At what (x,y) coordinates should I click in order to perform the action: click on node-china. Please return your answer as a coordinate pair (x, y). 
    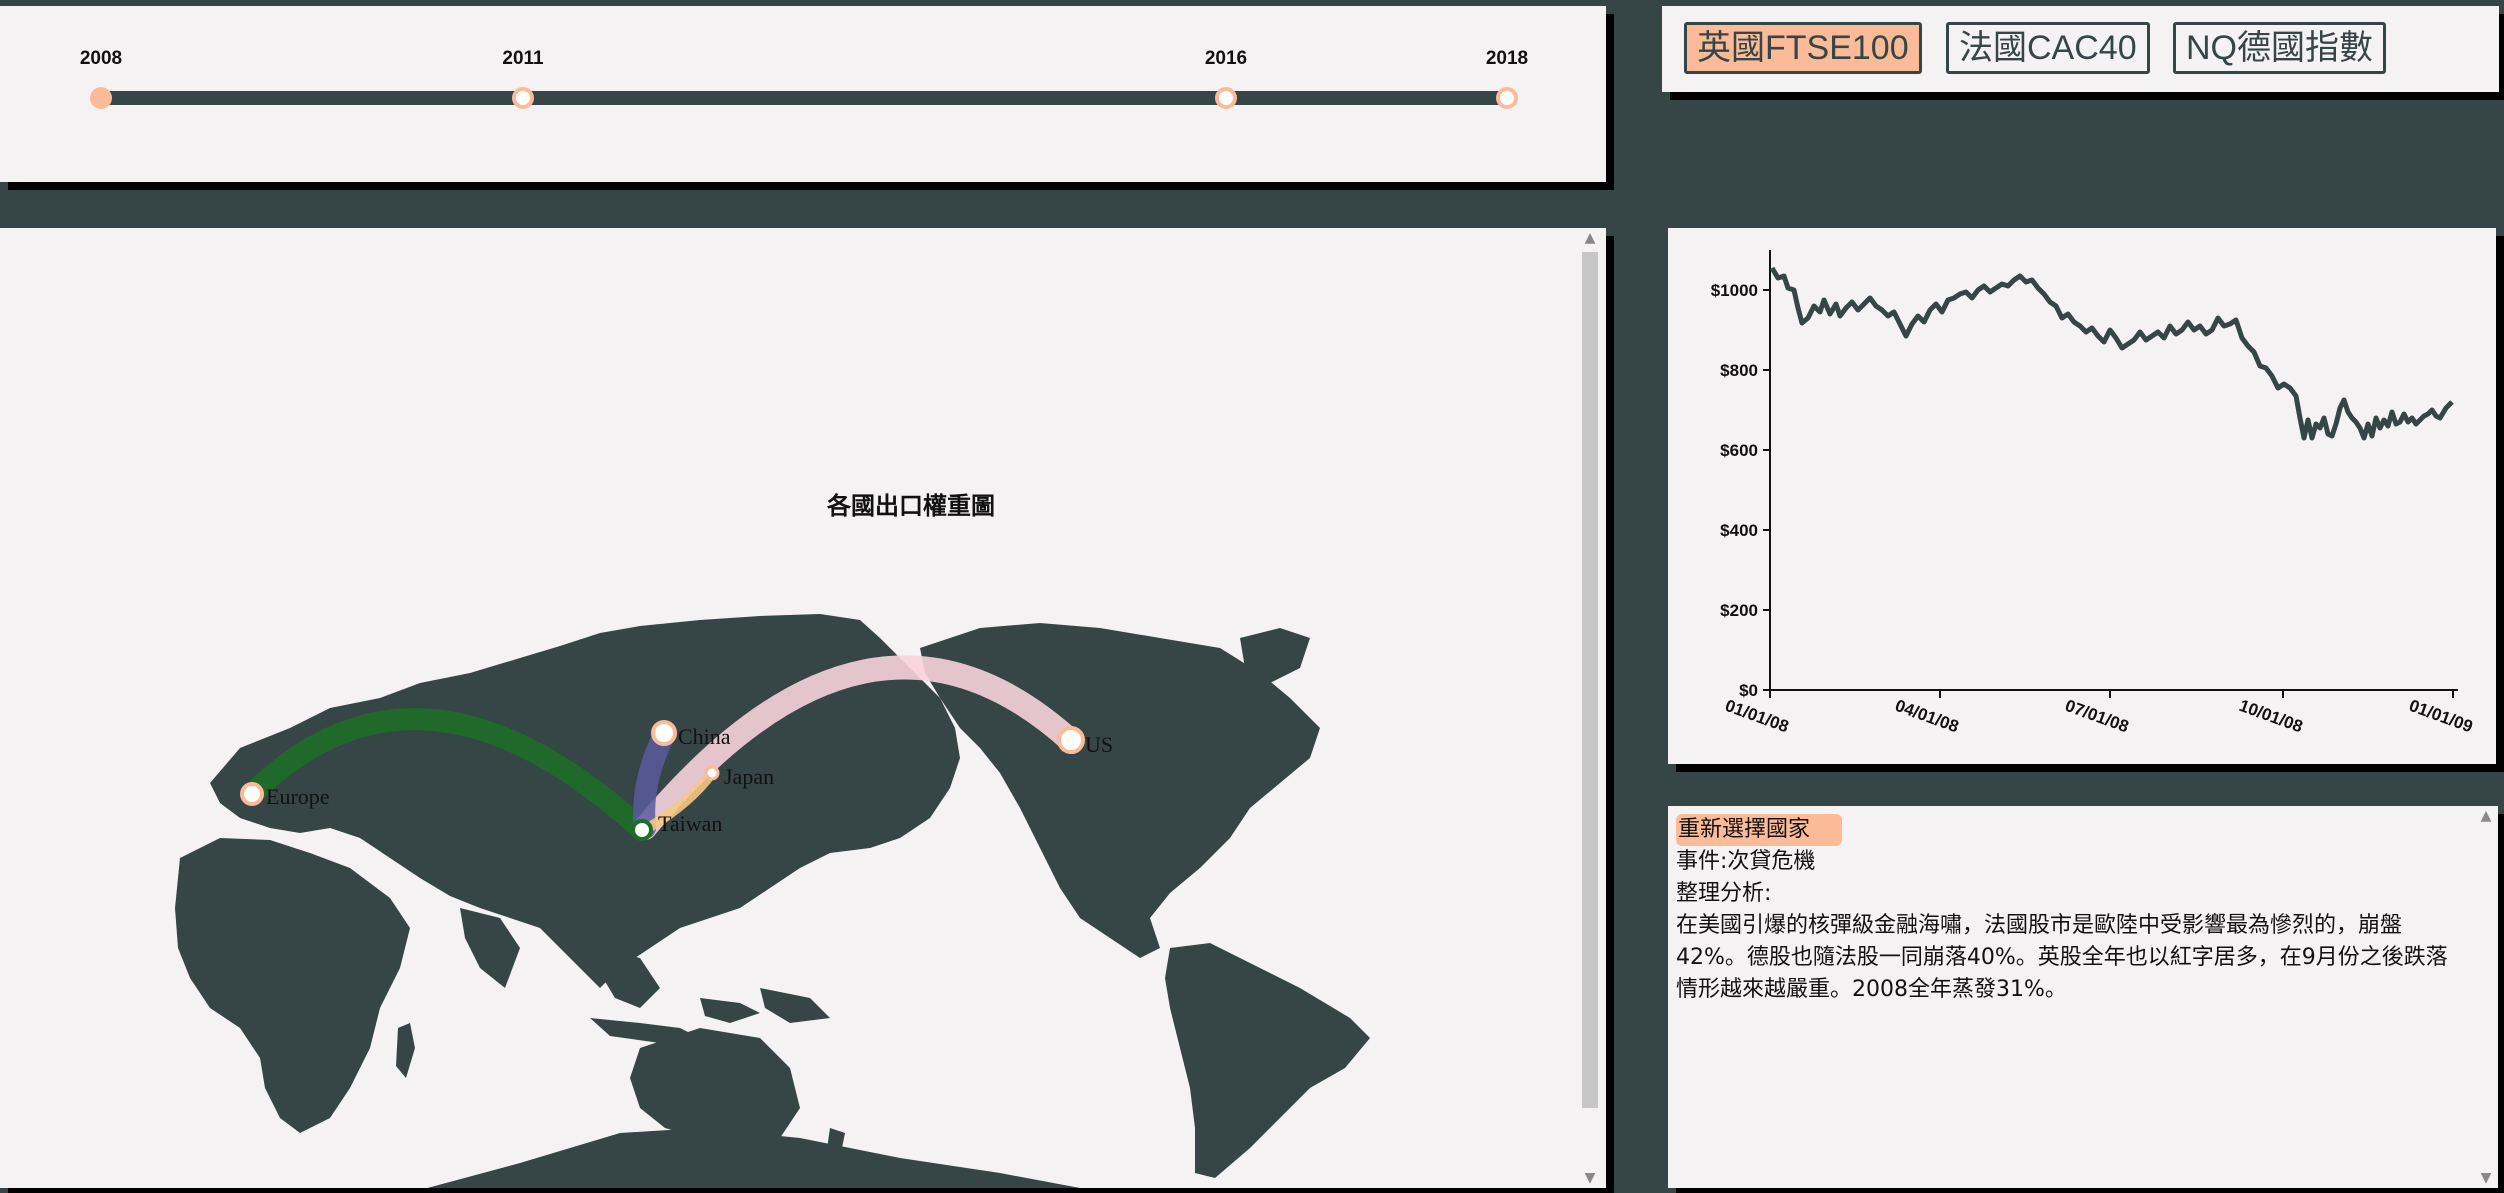
    Looking at the image, I should click on (664, 733).